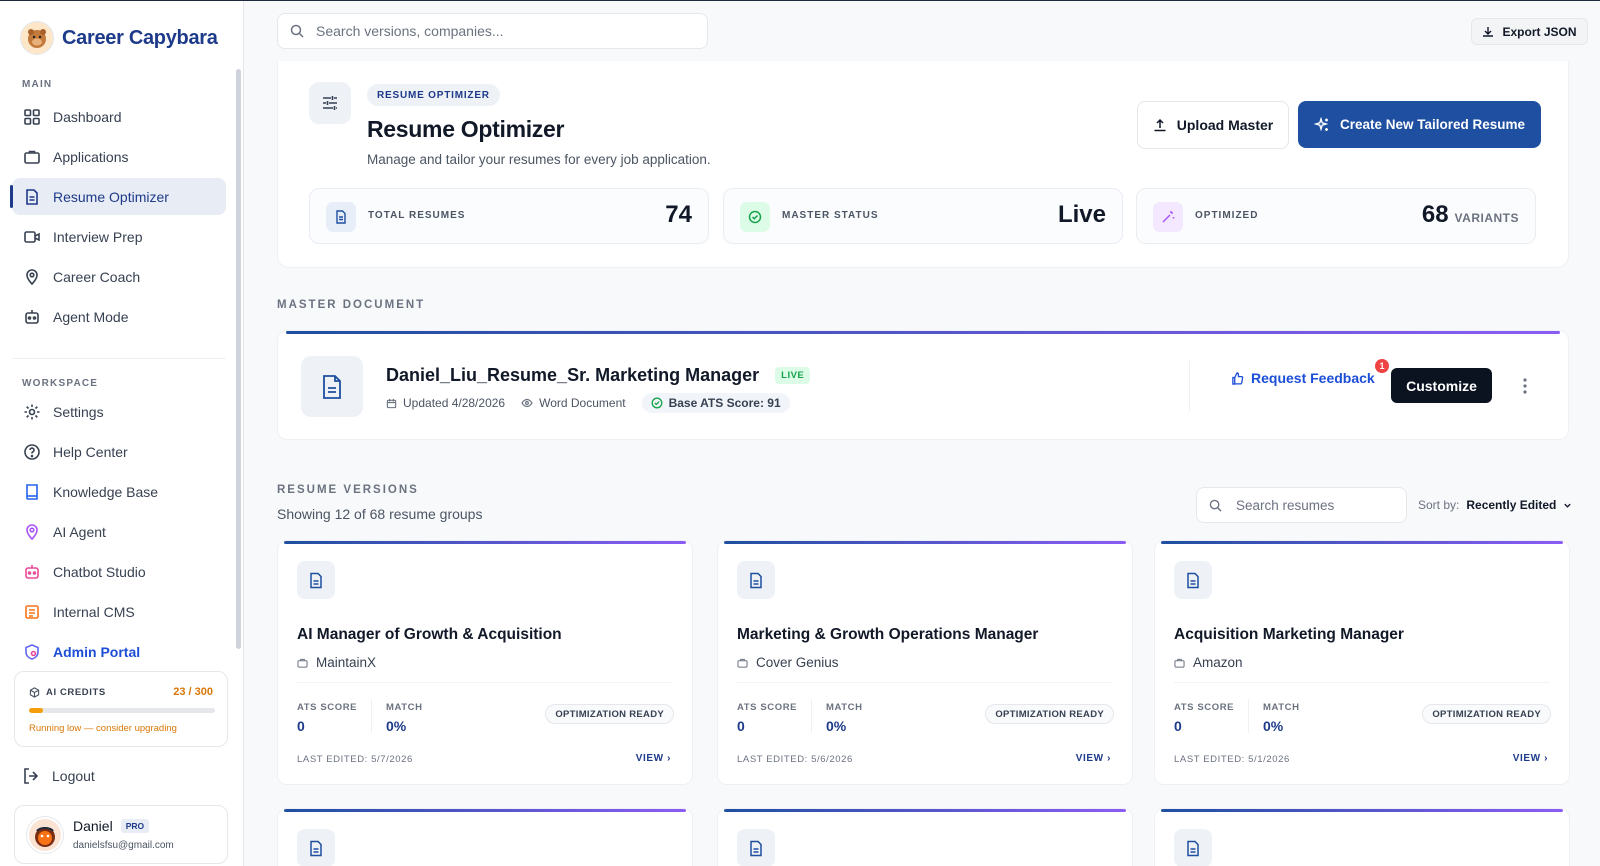  I want to click on resume-search, so click(1301, 505).